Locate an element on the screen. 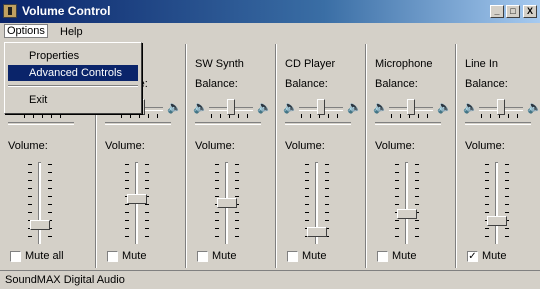 The height and width of the screenshot is (289, 540). minimize-button: _ is located at coordinates (497, 11).